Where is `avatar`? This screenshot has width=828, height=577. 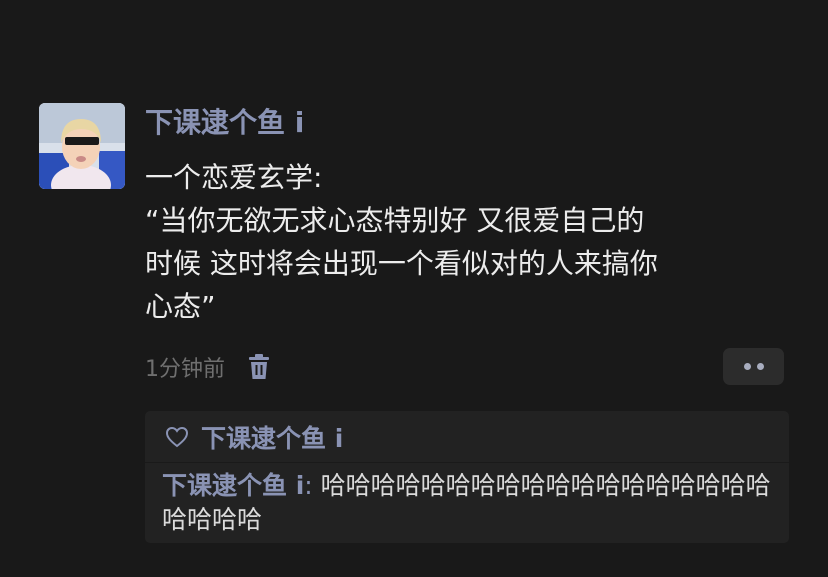 avatar is located at coordinates (82, 146).